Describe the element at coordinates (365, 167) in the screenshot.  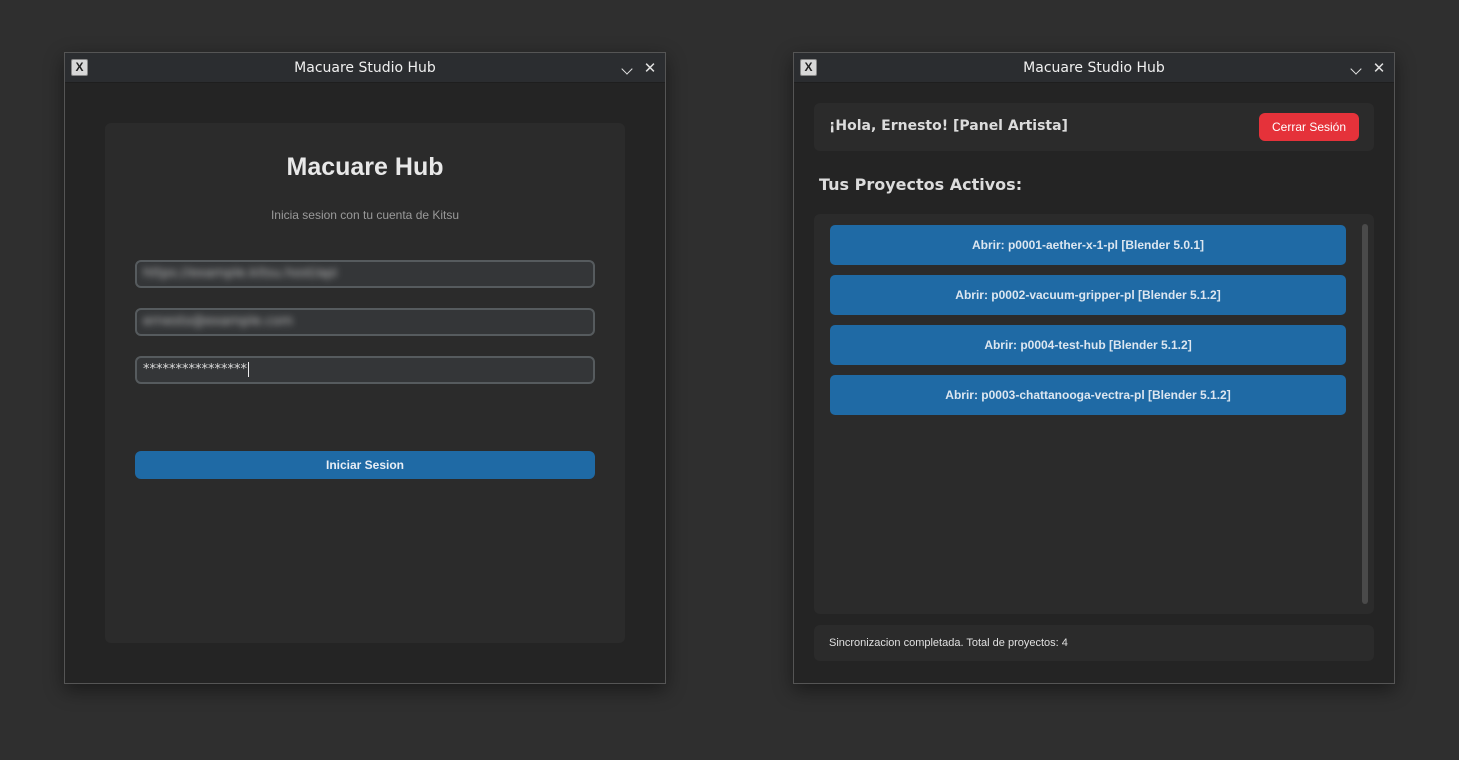
I see `login-title: Macuare Hub` at that location.